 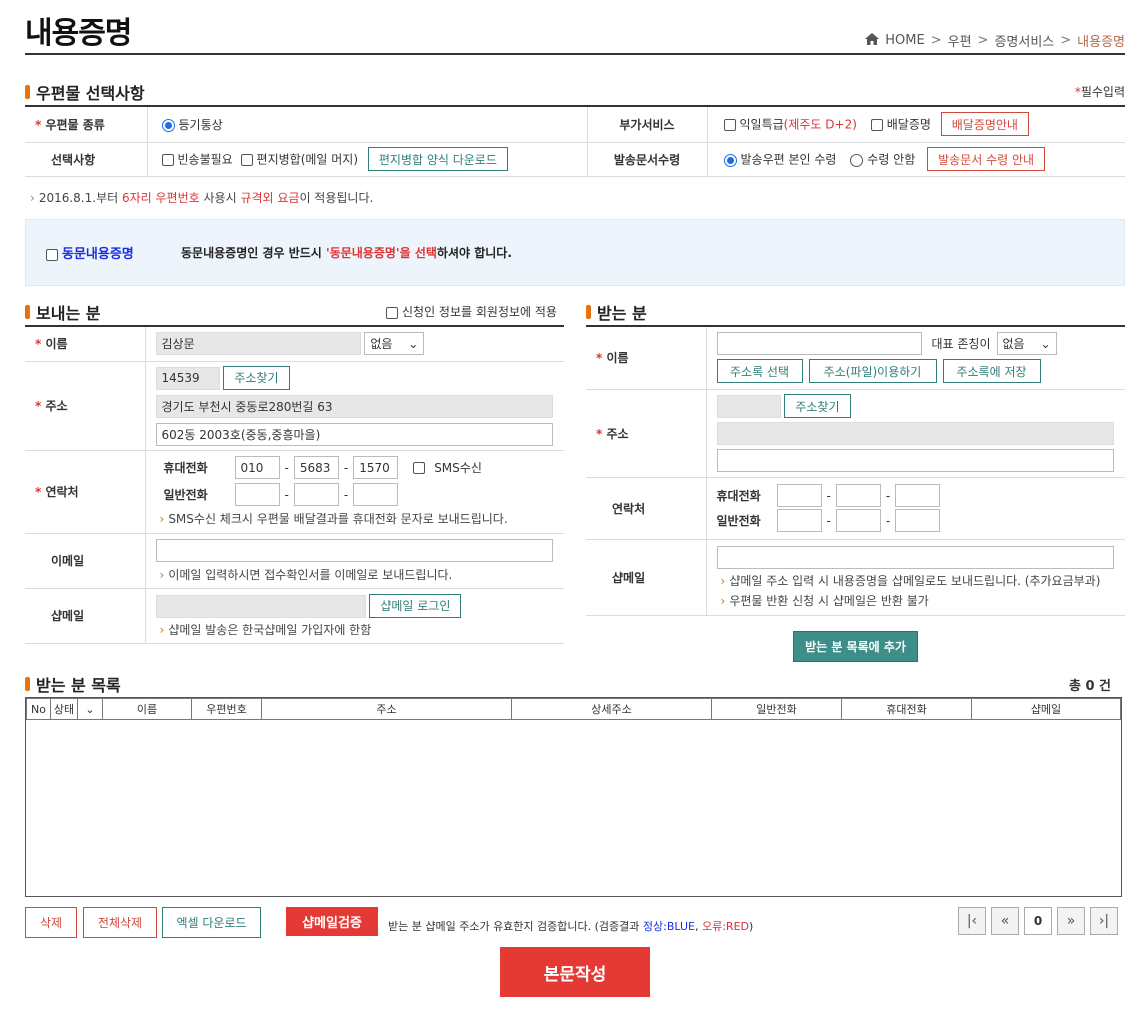 I want to click on receiver-addr2-input, so click(x=915, y=460).